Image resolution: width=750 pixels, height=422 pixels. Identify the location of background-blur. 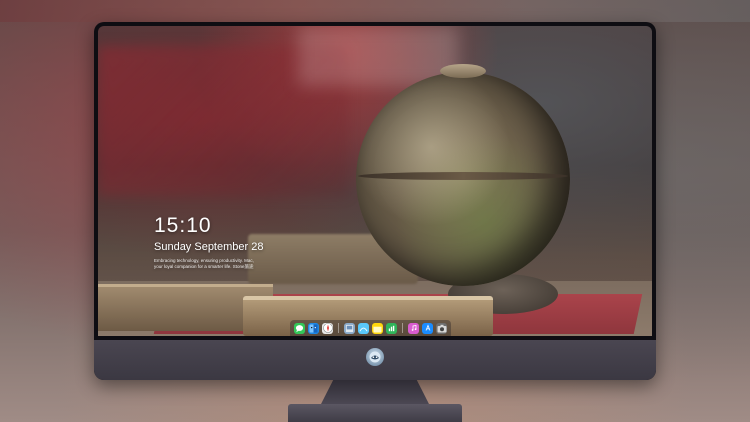
(375, 11).